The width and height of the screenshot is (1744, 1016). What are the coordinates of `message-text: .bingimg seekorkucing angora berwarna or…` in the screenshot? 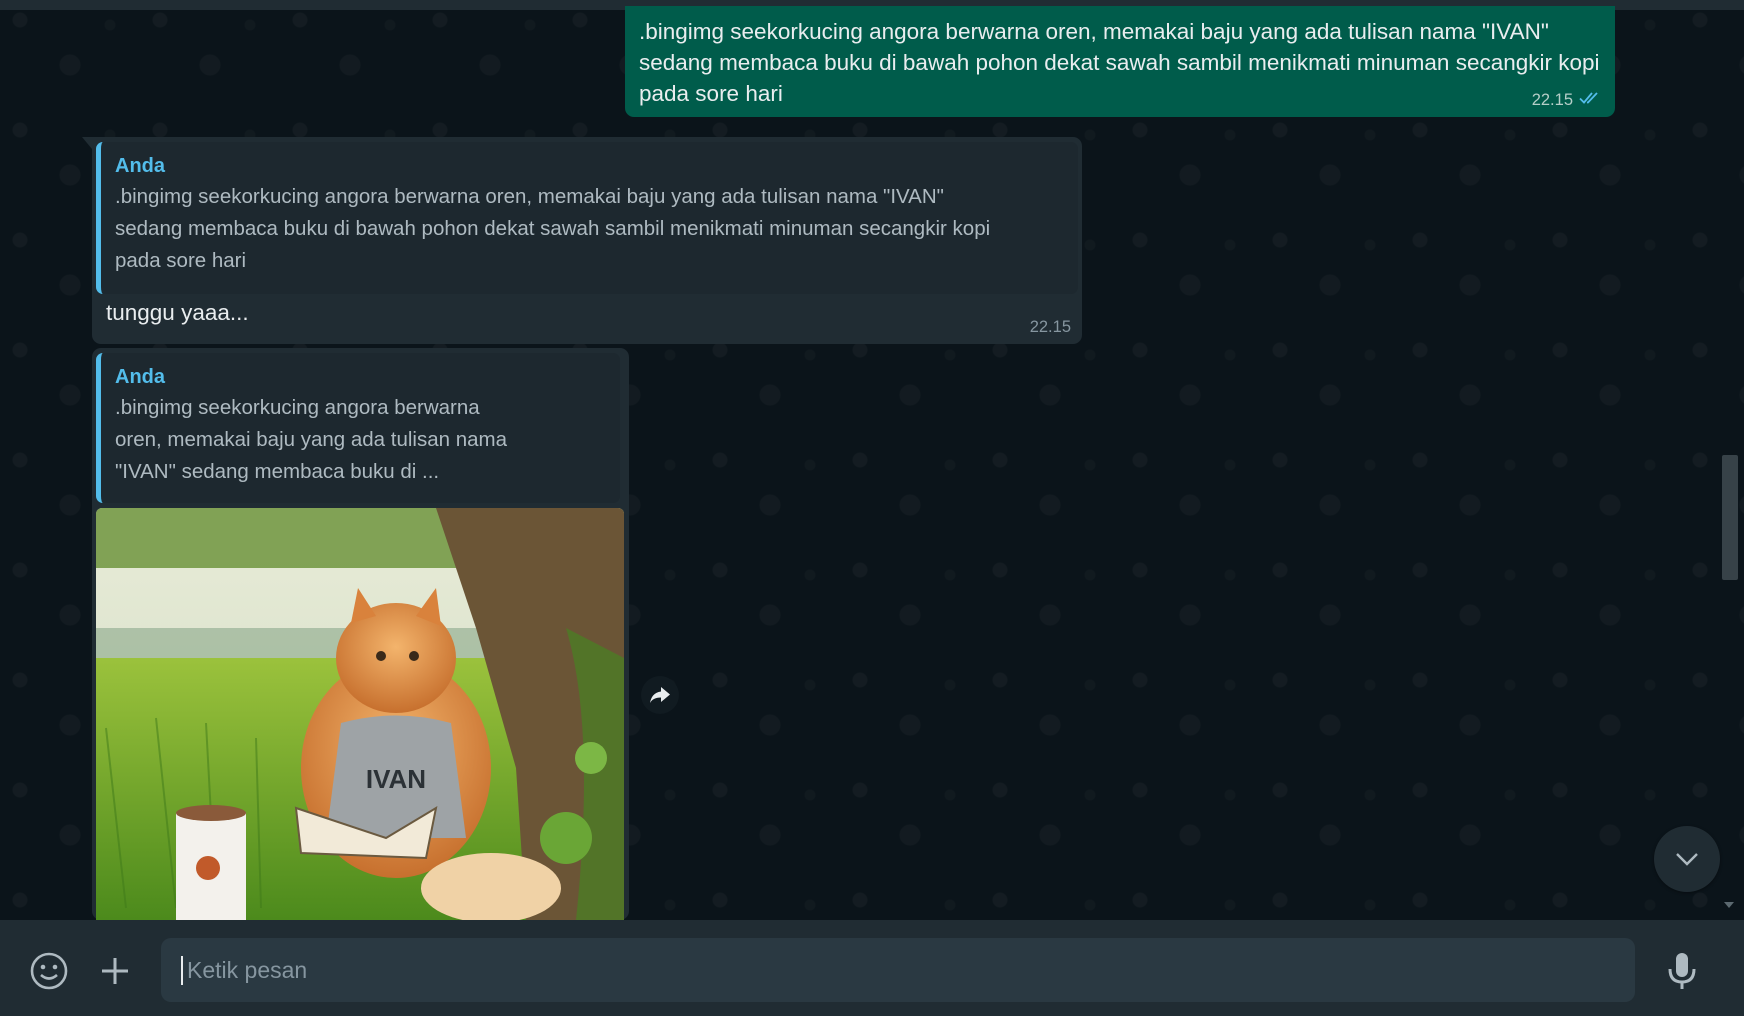 It's located at (1119, 62).